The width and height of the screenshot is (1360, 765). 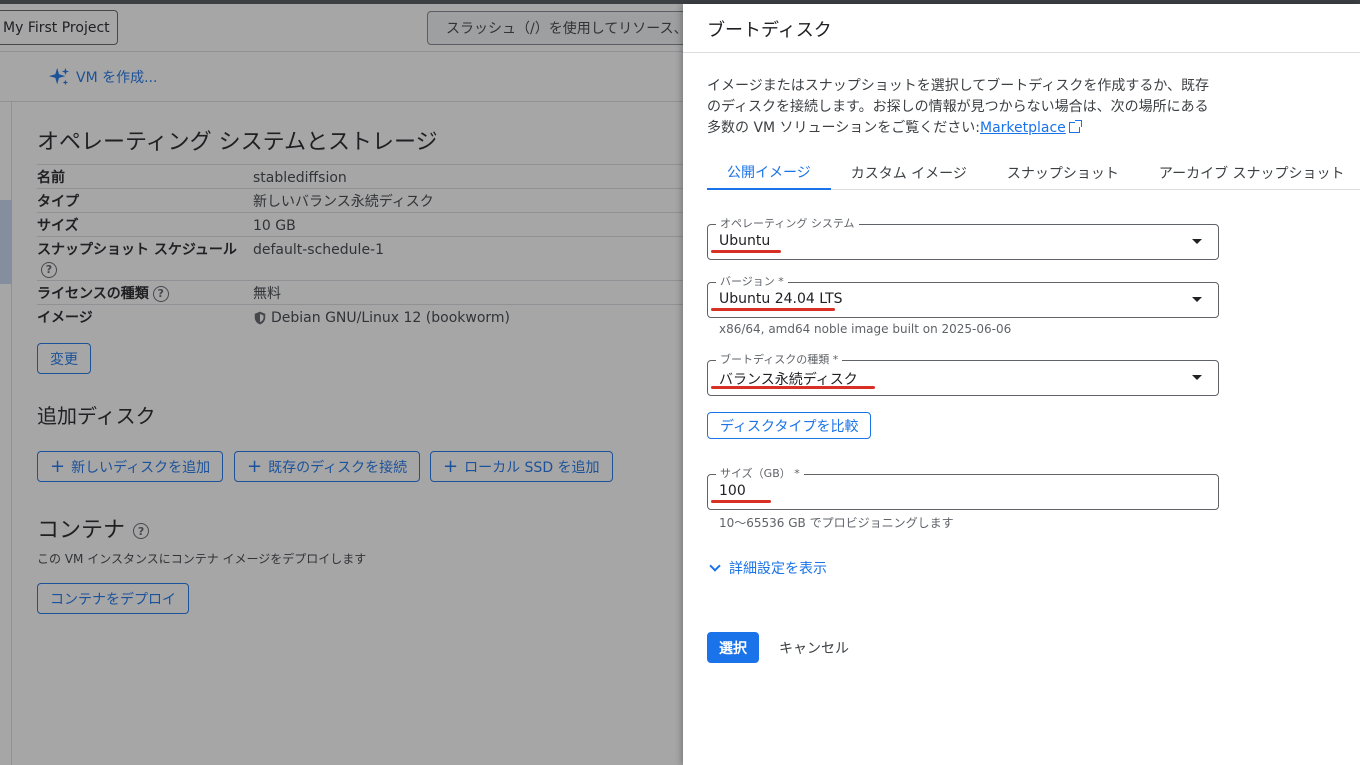 I want to click on select-button: 選択, so click(x=733, y=647).